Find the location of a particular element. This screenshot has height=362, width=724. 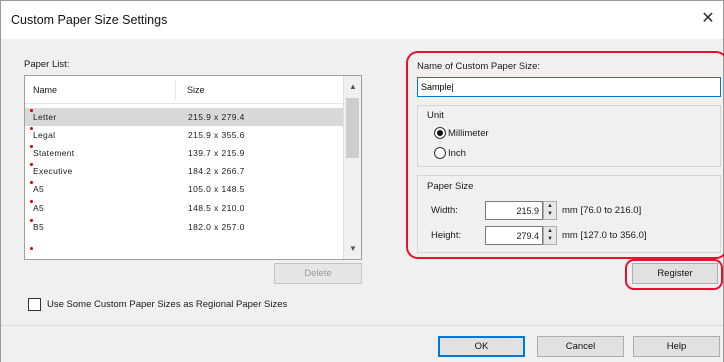

register-button: Register is located at coordinates (675, 273).